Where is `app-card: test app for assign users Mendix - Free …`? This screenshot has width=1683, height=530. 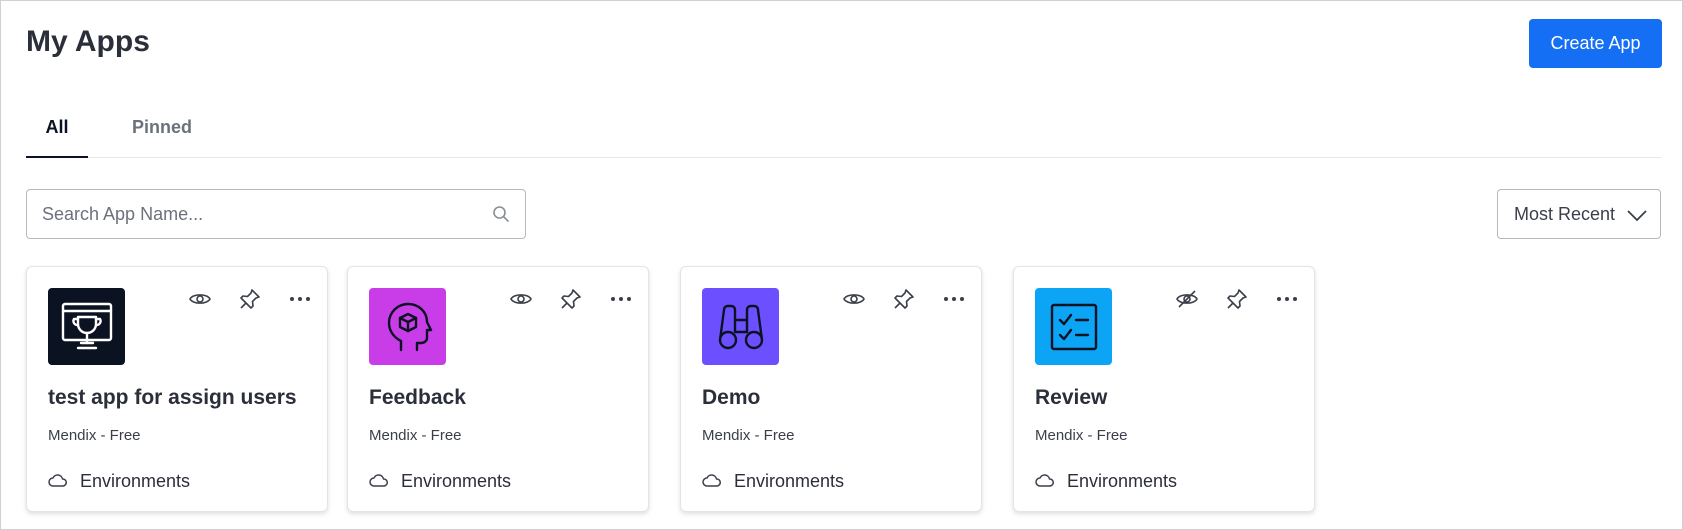
app-card: test app for assign users Mendix - Free … is located at coordinates (177, 389).